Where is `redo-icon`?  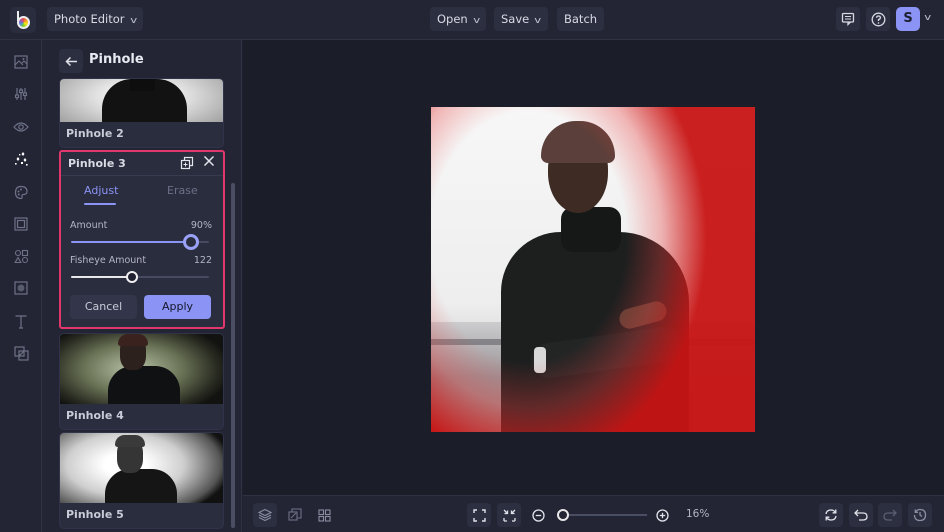
redo-icon is located at coordinates (890, 515).